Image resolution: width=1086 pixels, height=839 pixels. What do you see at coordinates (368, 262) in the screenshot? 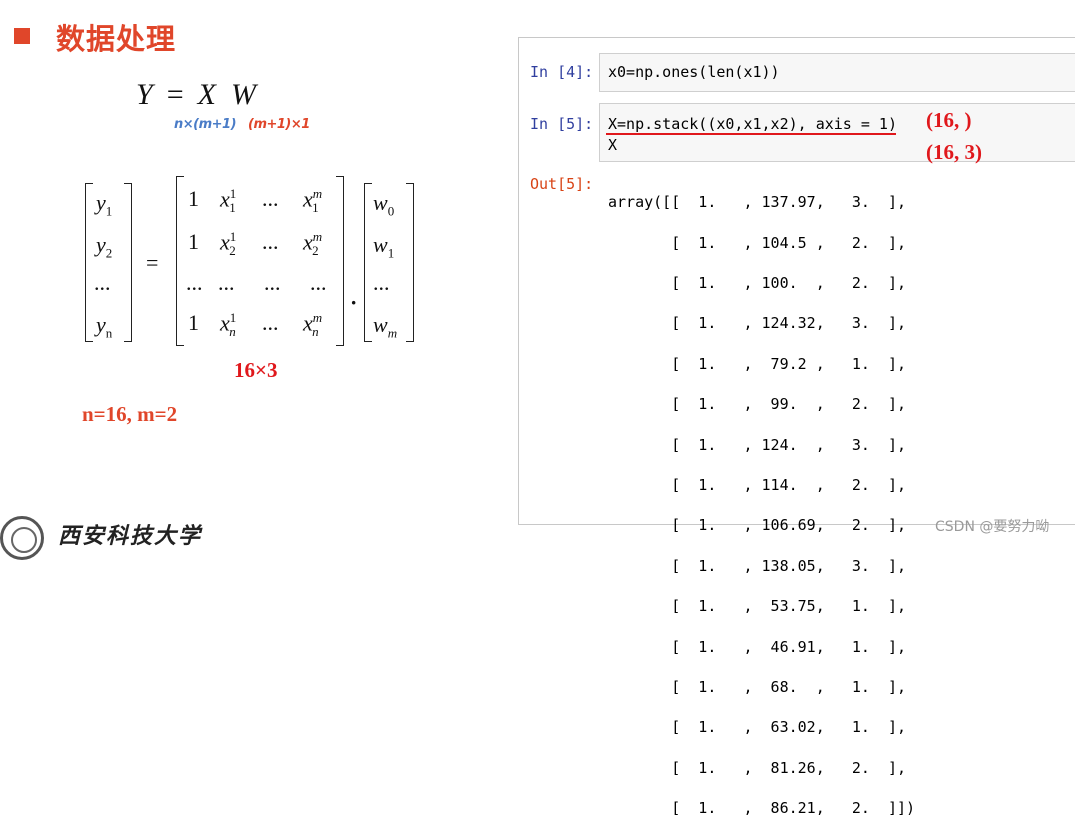
I see `w-bracket-left` at bounding box center [368, 262].